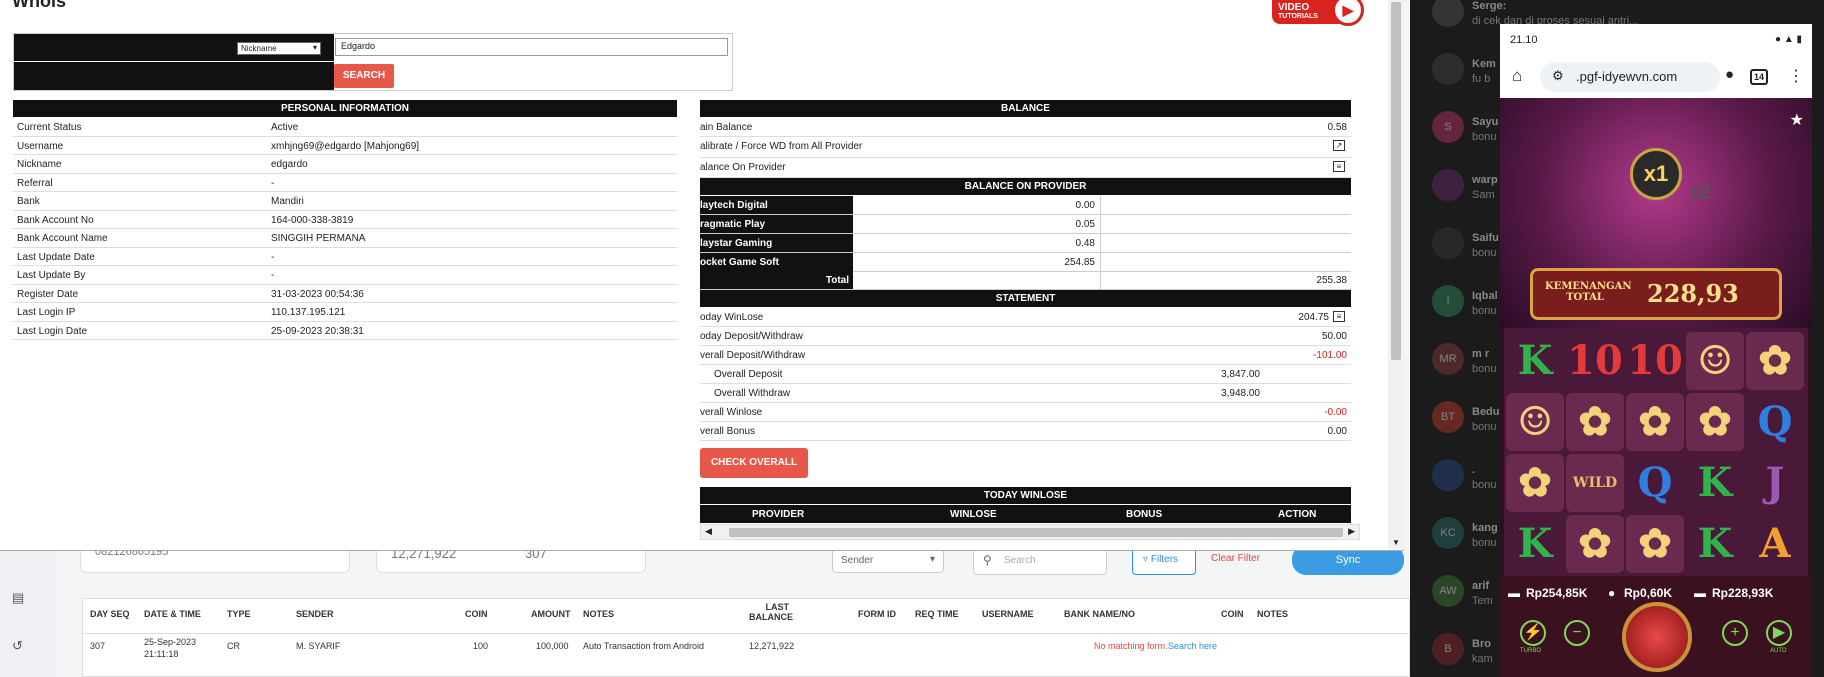 The image size is (1824, 677). What do you see at coordinates (1577, 633) in the screenshot?
I see `minus-button: −` at bounding box center [1577, 633].